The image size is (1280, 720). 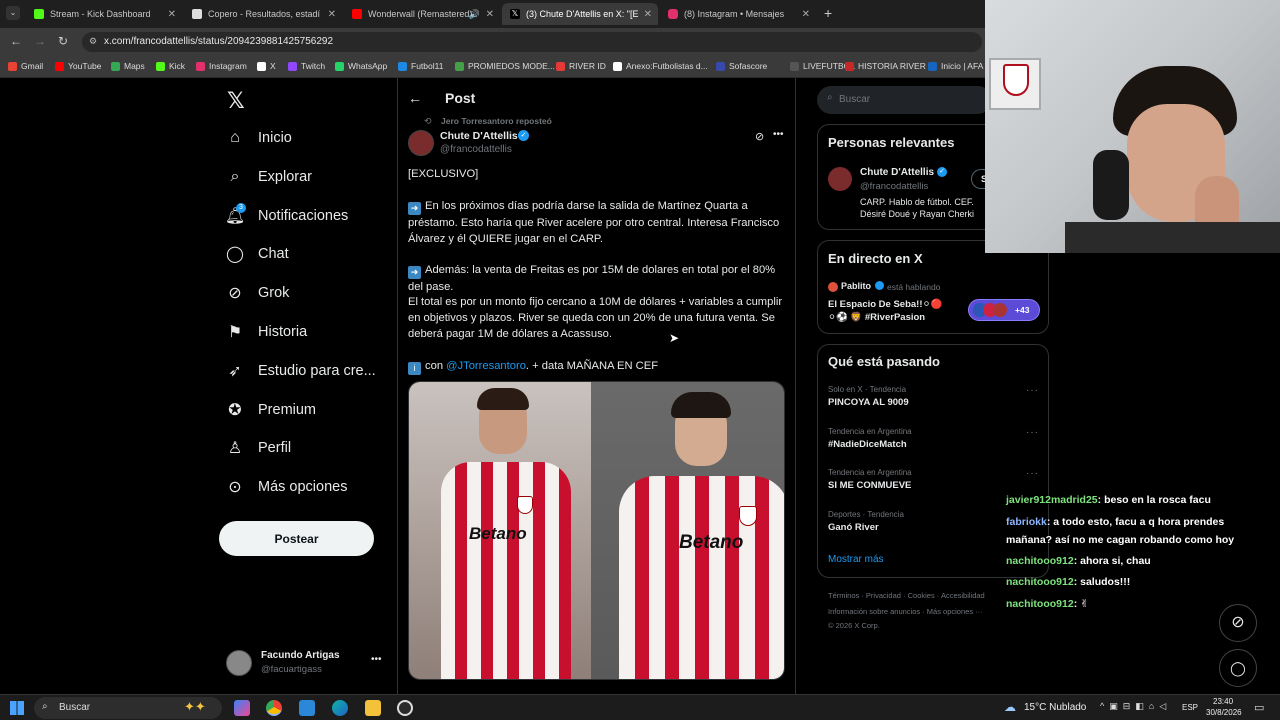 I want to click on post-button: Postear, so click(x=296, y=538).